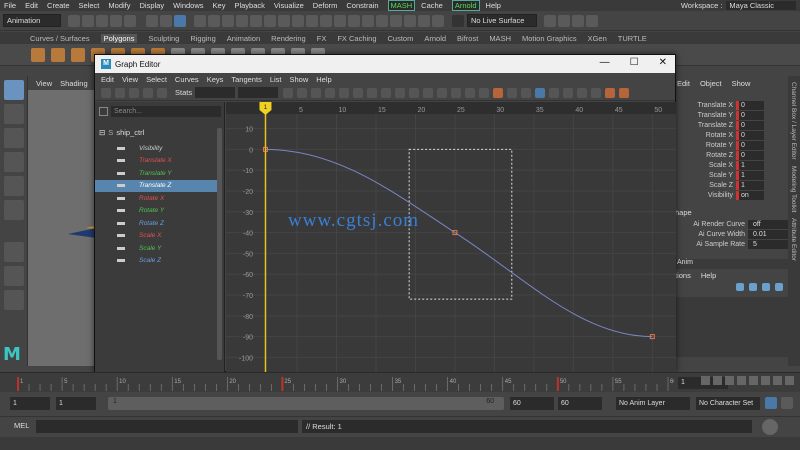 The width and height of the screenshot is (800, 450). Describe the element at coordinates (526, 92) in the screenshot. I see `snap-icon` at that location.